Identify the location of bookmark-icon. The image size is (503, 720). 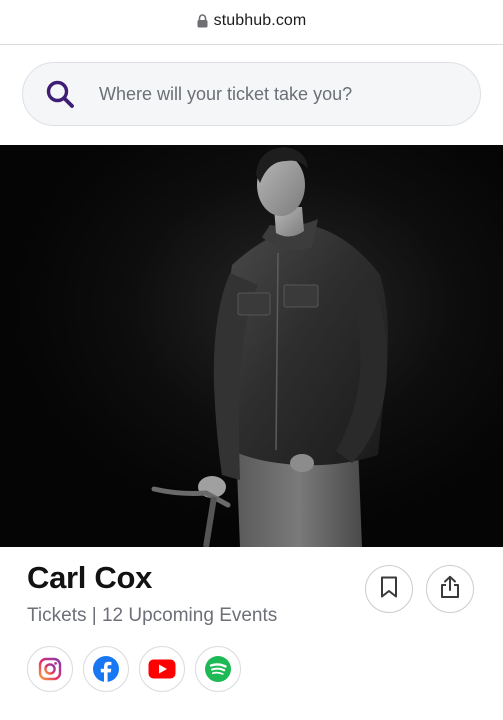
(389, 589).